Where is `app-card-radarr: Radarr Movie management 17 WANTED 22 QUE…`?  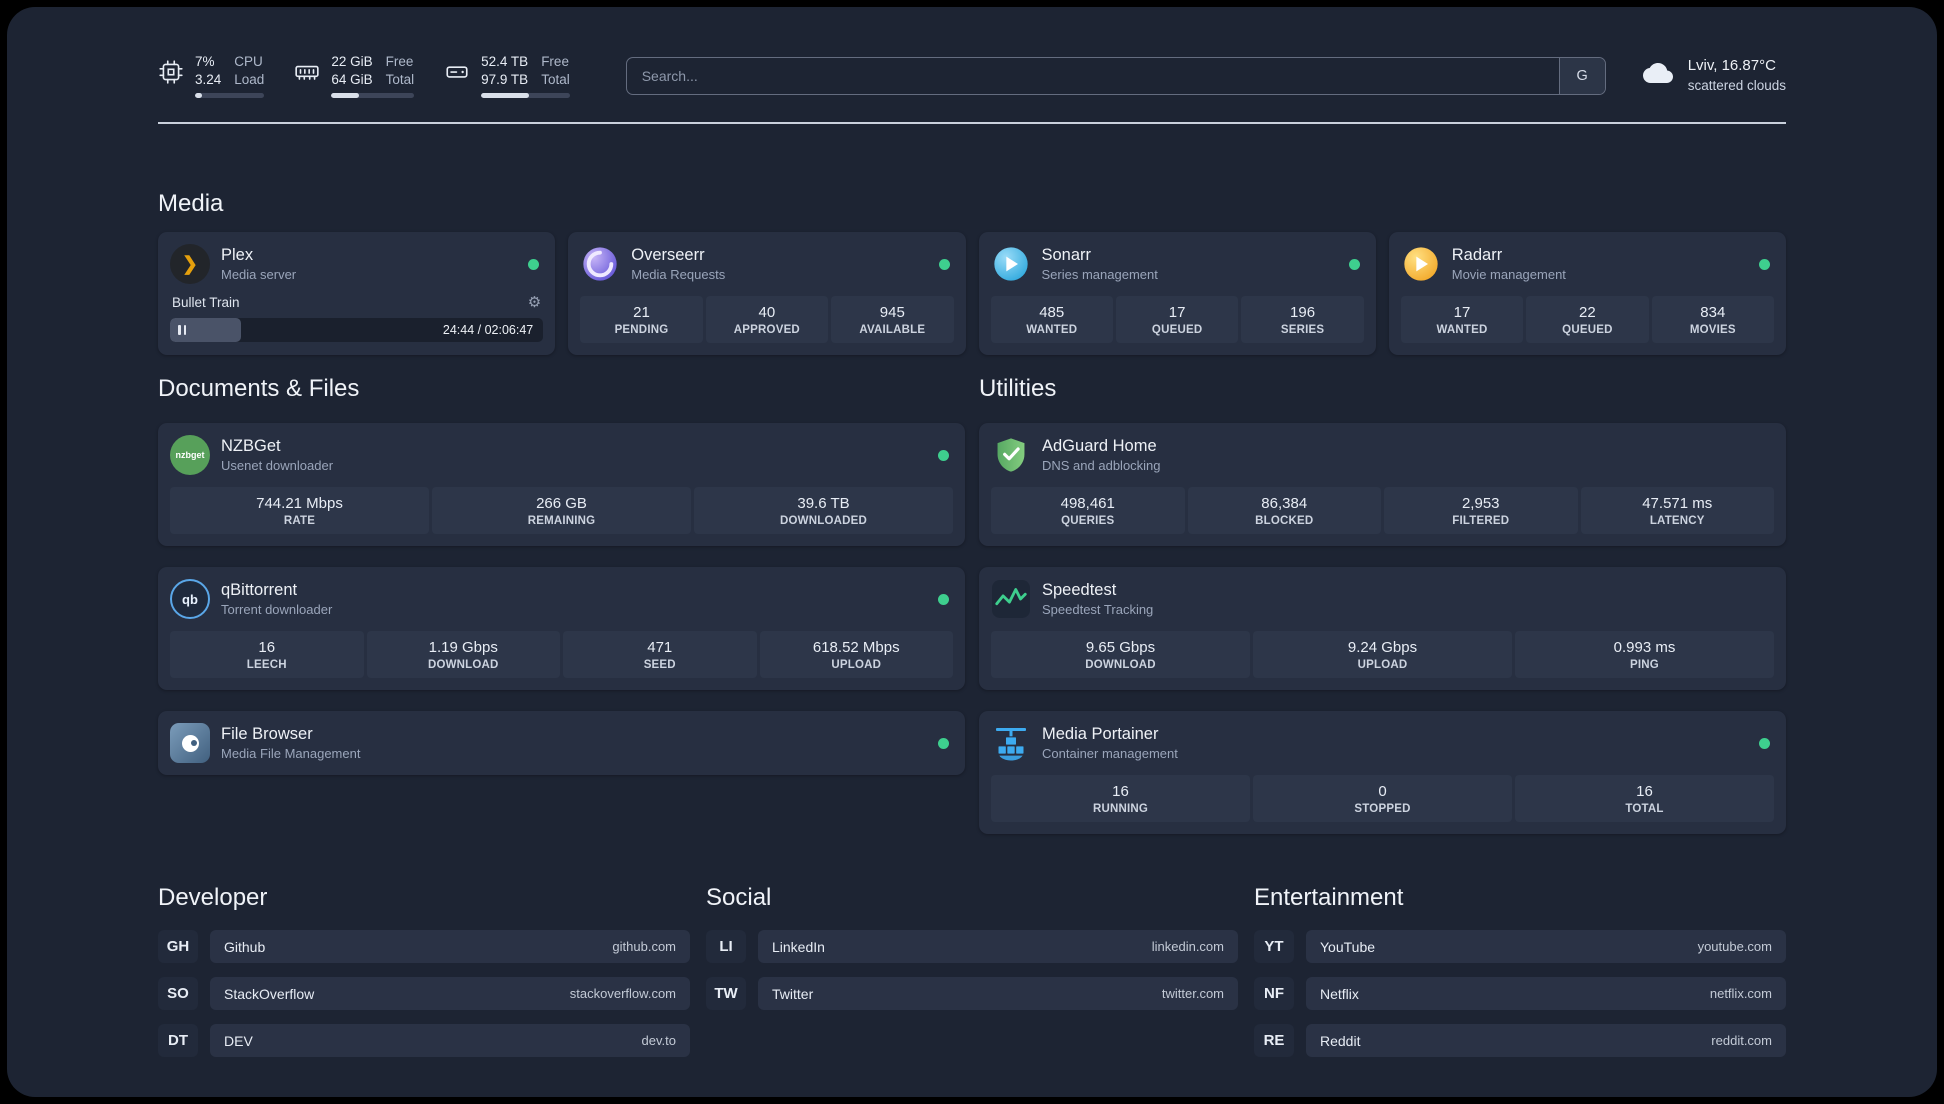 app-card-radarr: Radarr Movie management 17 WANTED 22 QUE… is located at coordinates (1587, 294).